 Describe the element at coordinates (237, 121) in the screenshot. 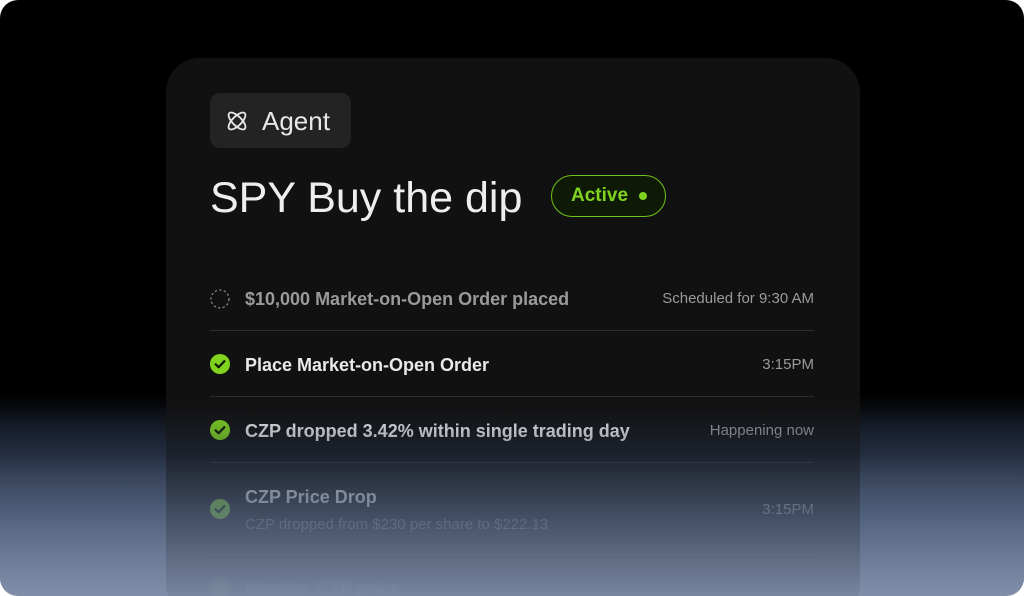

I see `atom-icon` at that location.